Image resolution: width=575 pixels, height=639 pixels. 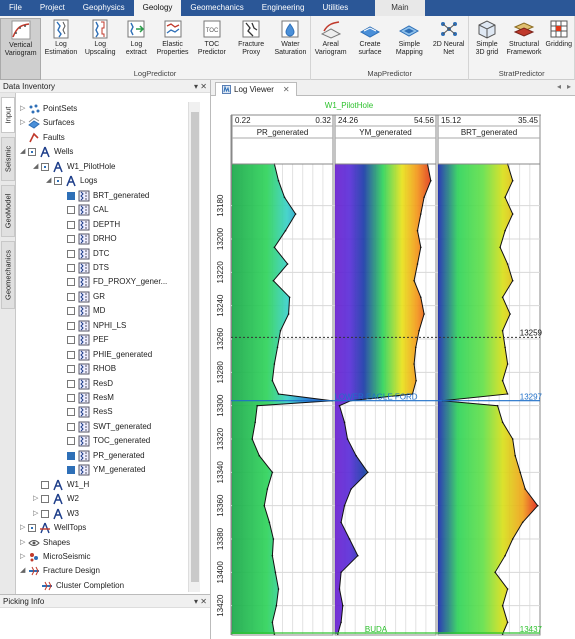 I want to click on menu-tab-geophysics: Geophysics, so click(x=104, y=8).